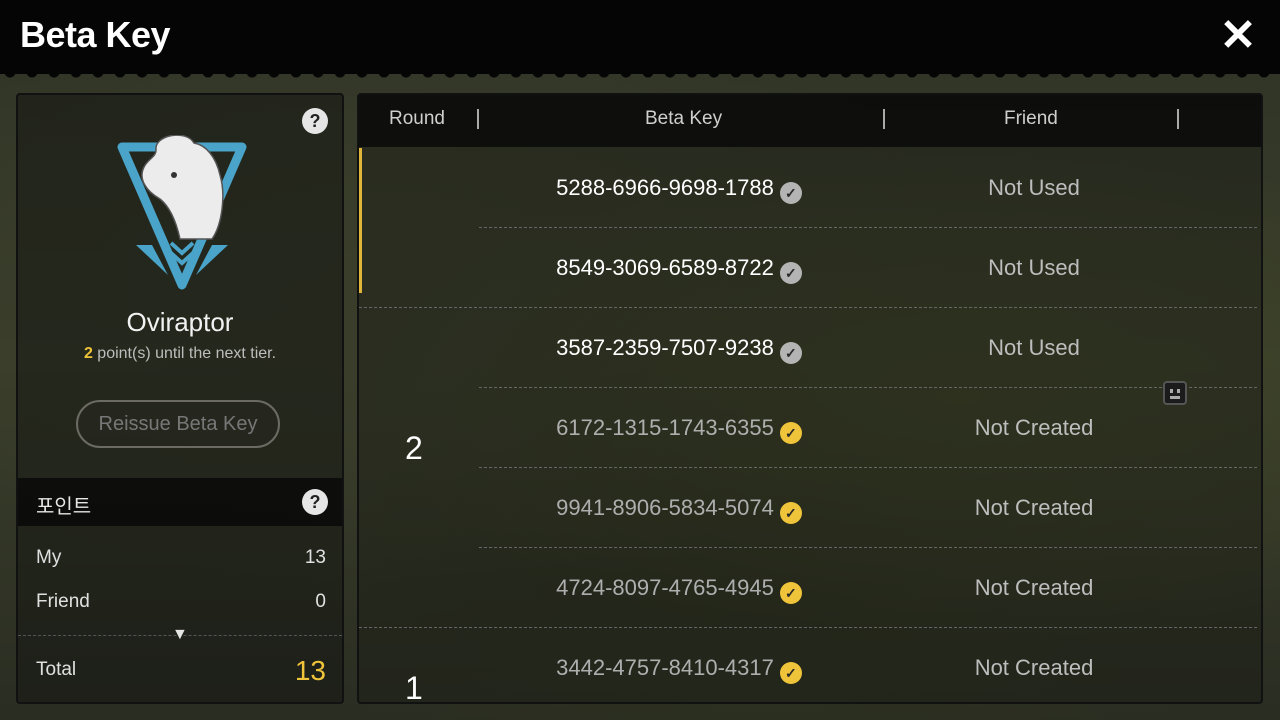 This screenshot has width=1280, height=720. I want to click on beta-key-value: 6172-1315-1743-6355, so click(665, 427).